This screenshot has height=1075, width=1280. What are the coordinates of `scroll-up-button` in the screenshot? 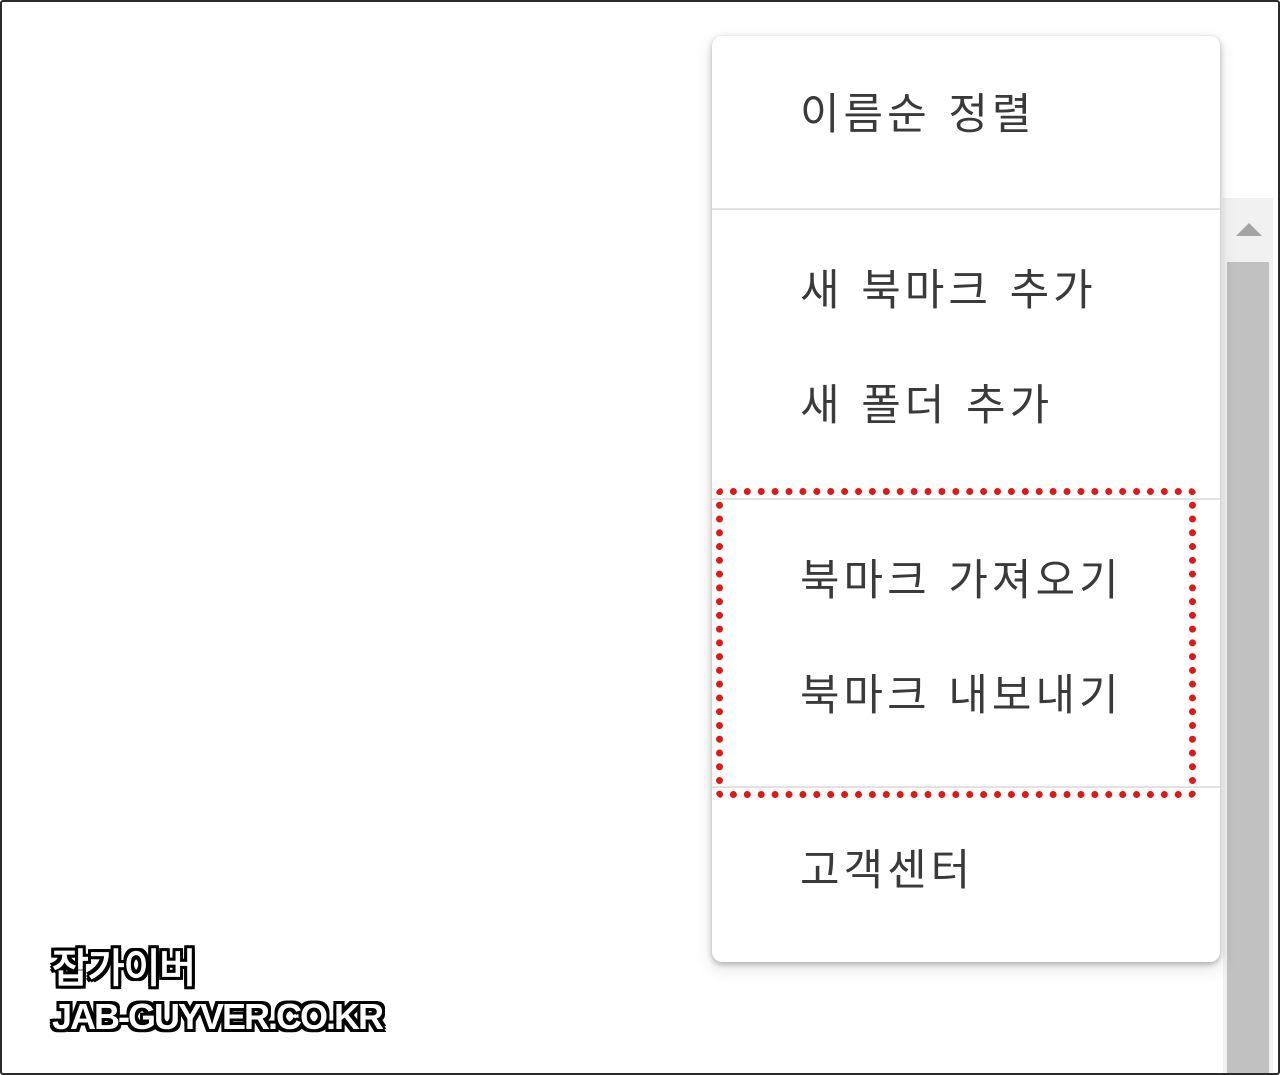 It's located at (1248, 229).